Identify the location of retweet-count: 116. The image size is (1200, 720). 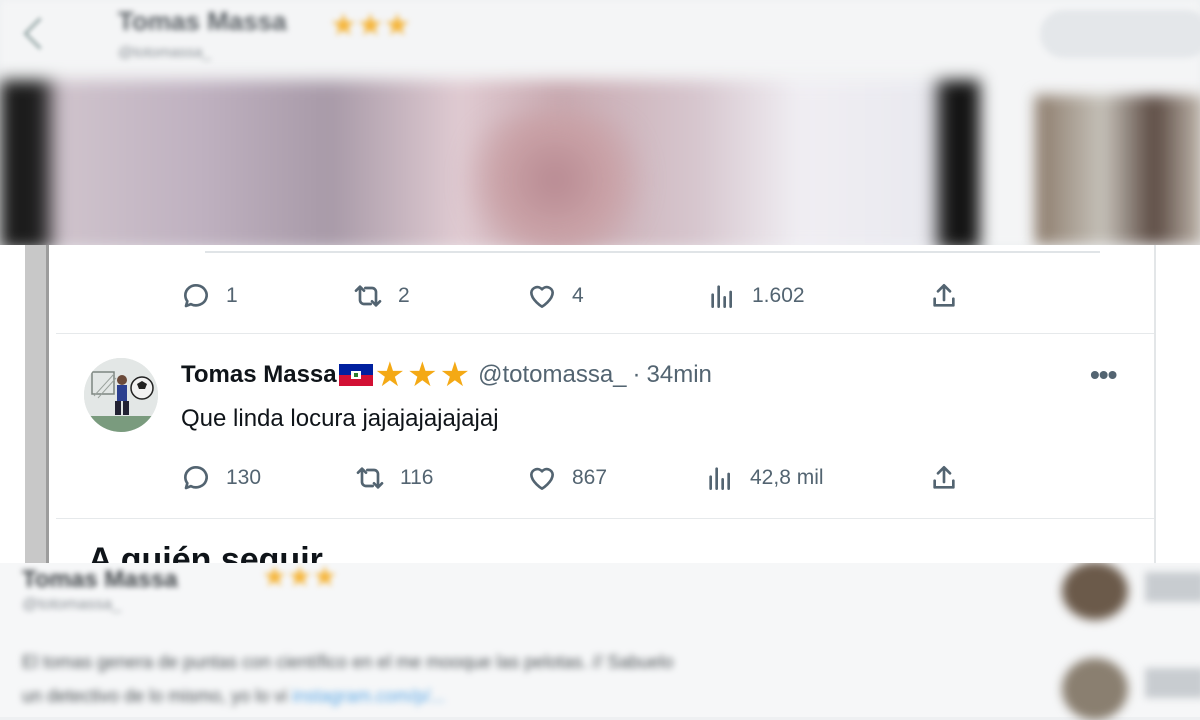
(417, 477).